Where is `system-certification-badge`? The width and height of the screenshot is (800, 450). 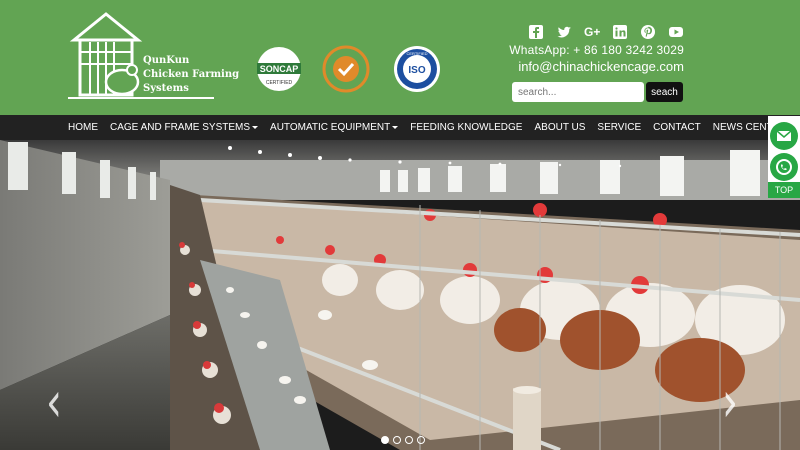 system-certification-badge is located at coordinates (346, 69).